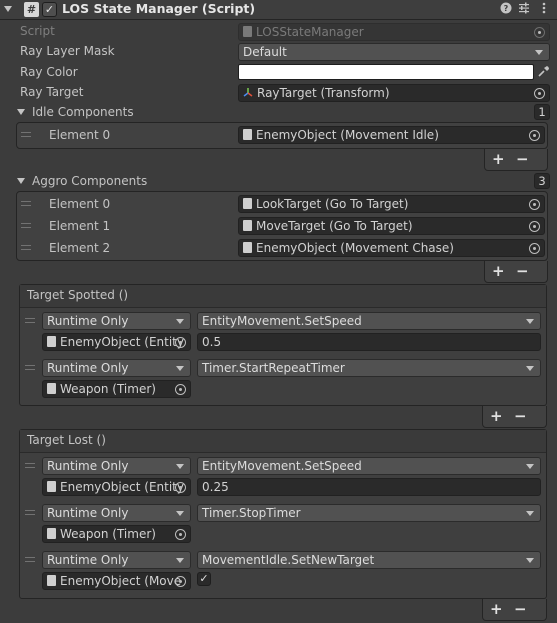 Image resolution: width=557 pixels, height=623 pixels. What do you see at coordinates (522, 159) in the screenshot?
I see `idle-remove-button: −` at bounding box center [522, 159].